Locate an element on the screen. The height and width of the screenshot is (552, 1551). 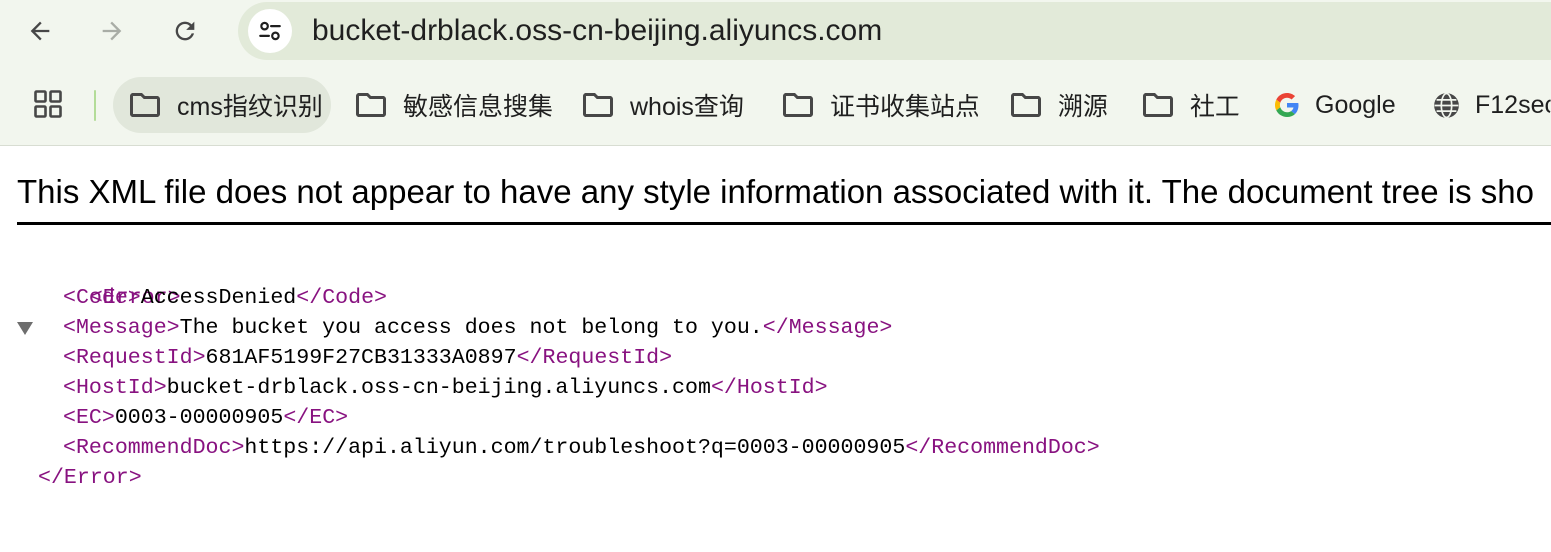
bookmark-label: whois查询 is located at coordinates (687, 107).